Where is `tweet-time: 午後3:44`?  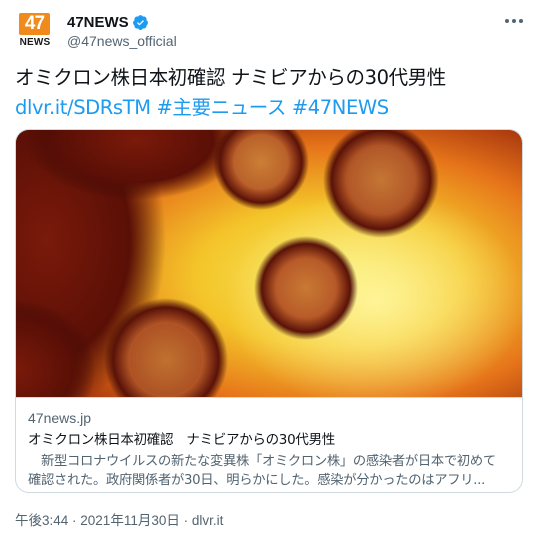
tweet-time: 午後3:44 is located at coordinates (41, 520).